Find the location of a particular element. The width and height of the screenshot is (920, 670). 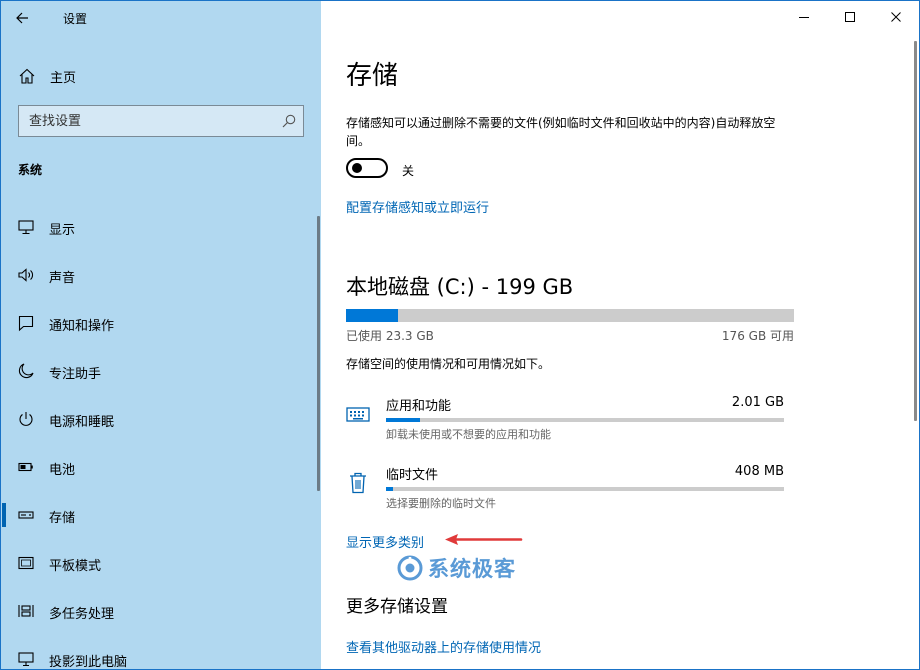

sidebar-item-tablet-mode: 平板模式 is located at coordinates (160, 563).